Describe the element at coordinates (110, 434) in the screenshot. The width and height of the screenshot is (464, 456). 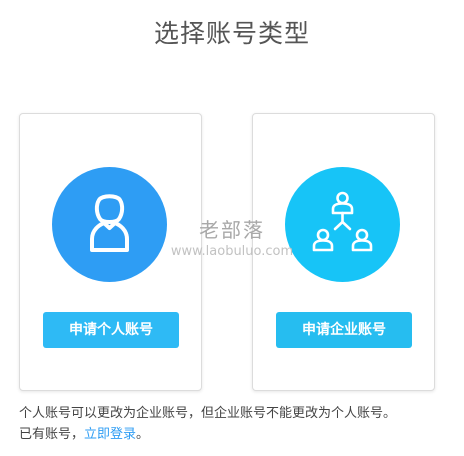
I see `login-link: 立即登录` at that location.